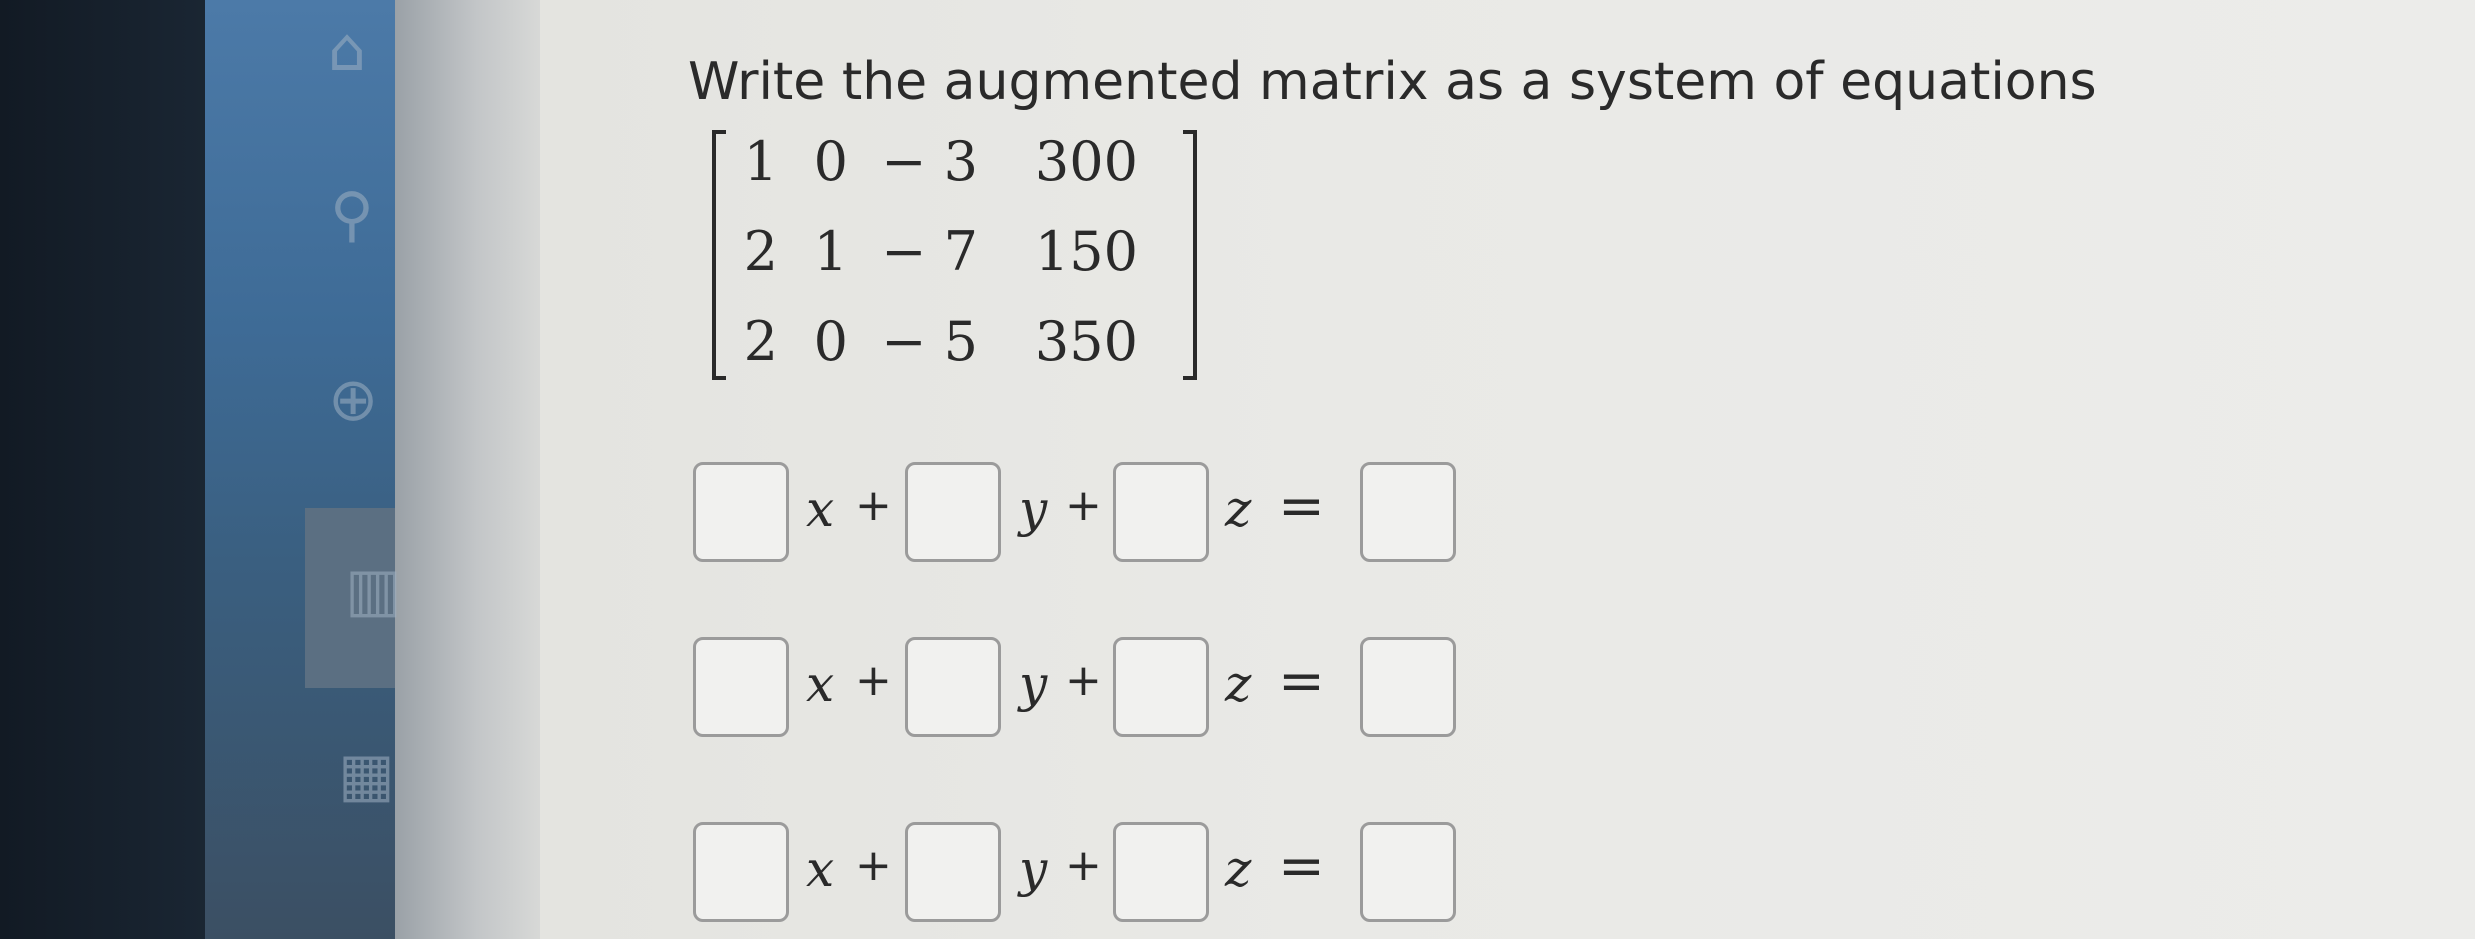  What do you see at coordinates (929, 161) in the screenshot?
I see `matrix-cell: − 3` at bounding box center [929, 161].